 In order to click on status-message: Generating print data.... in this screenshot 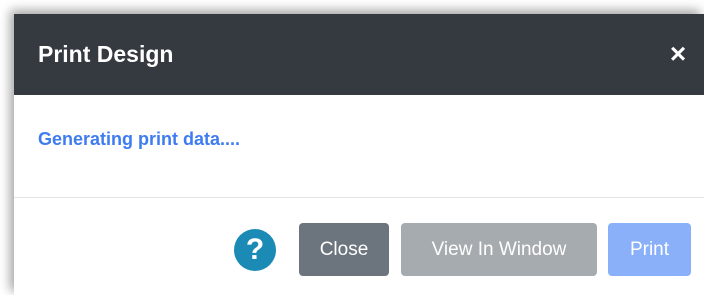, I will do `click(139, 139)`.